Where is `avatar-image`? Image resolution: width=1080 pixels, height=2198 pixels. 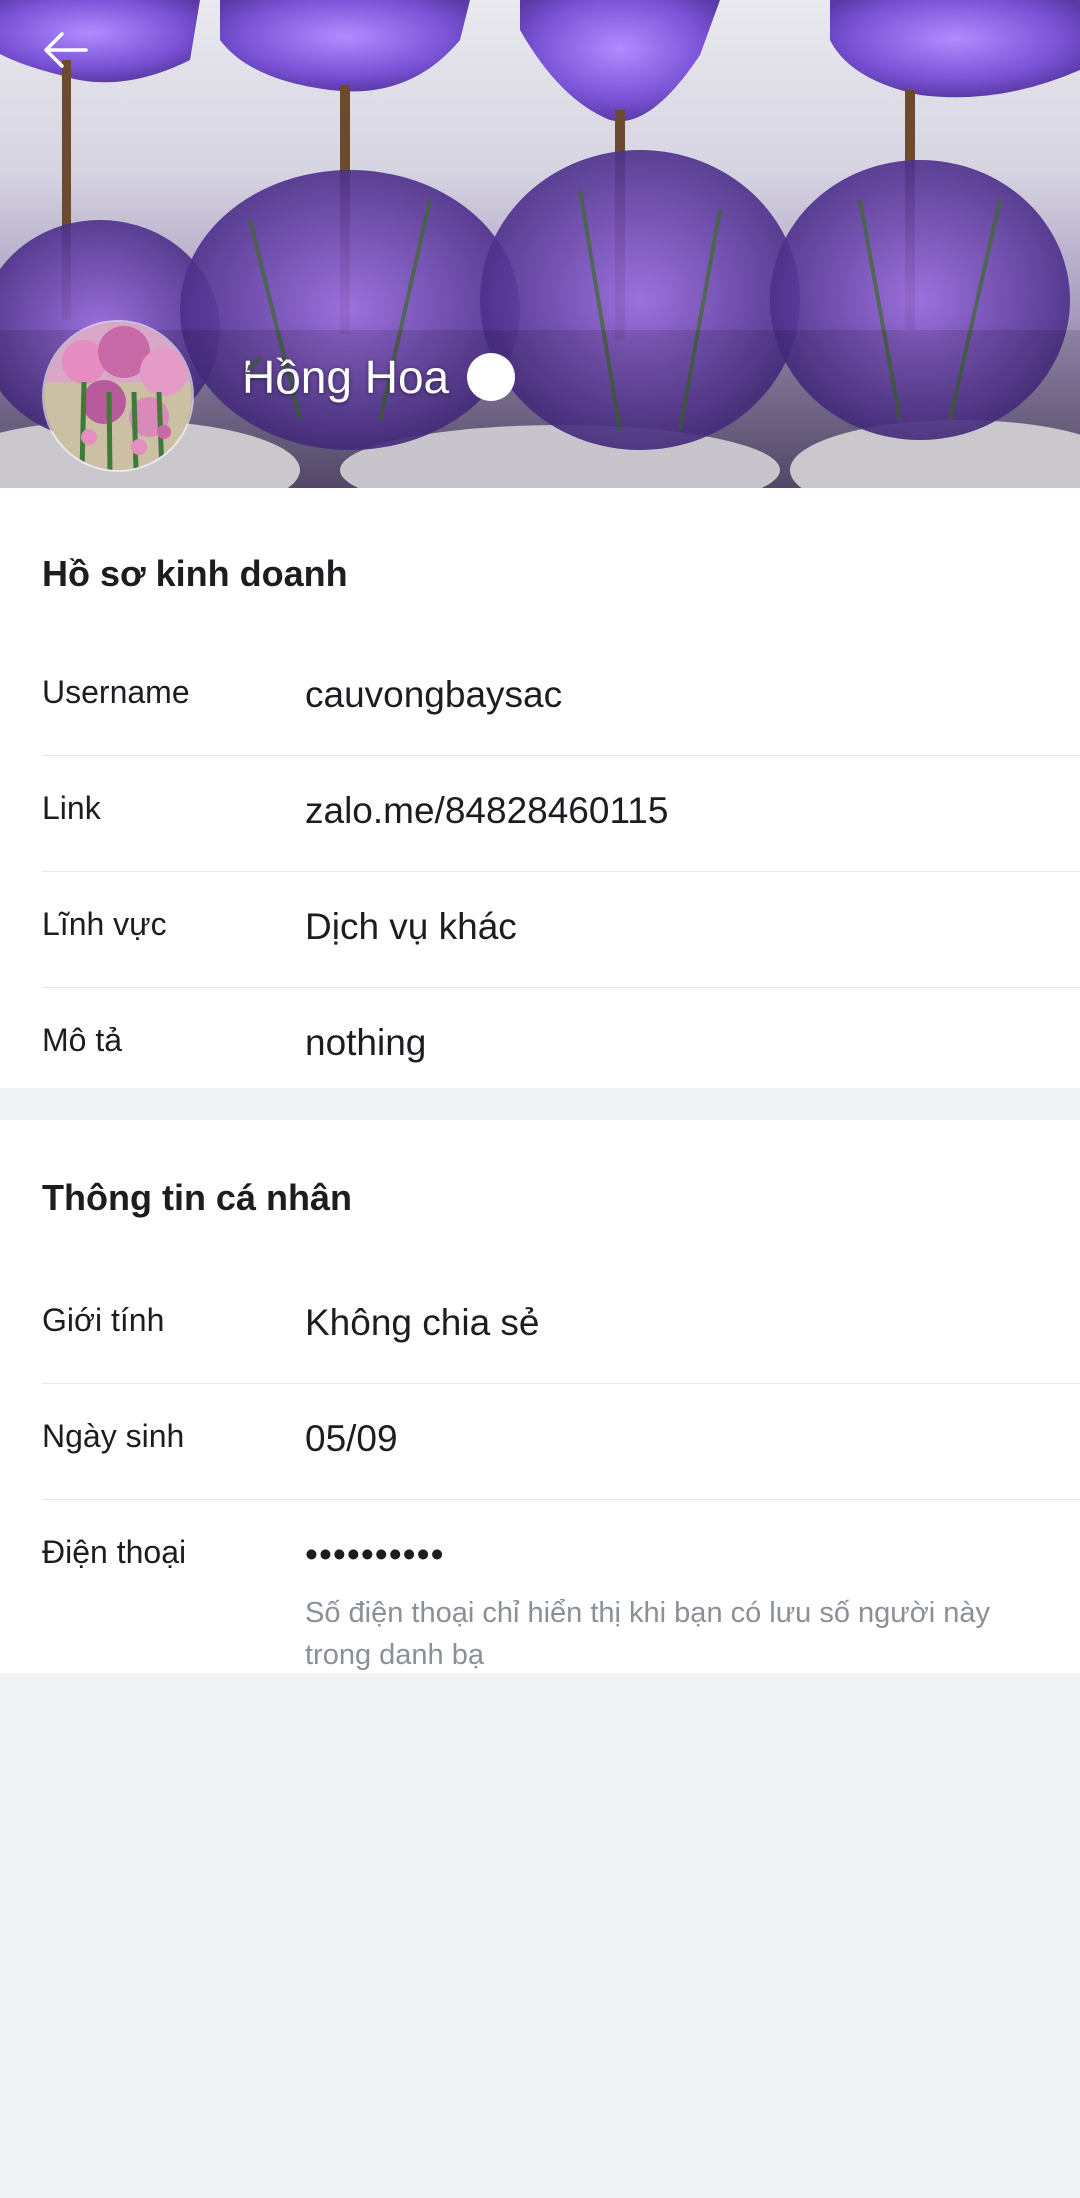 avatar-image is located at coordinates (118, 396).